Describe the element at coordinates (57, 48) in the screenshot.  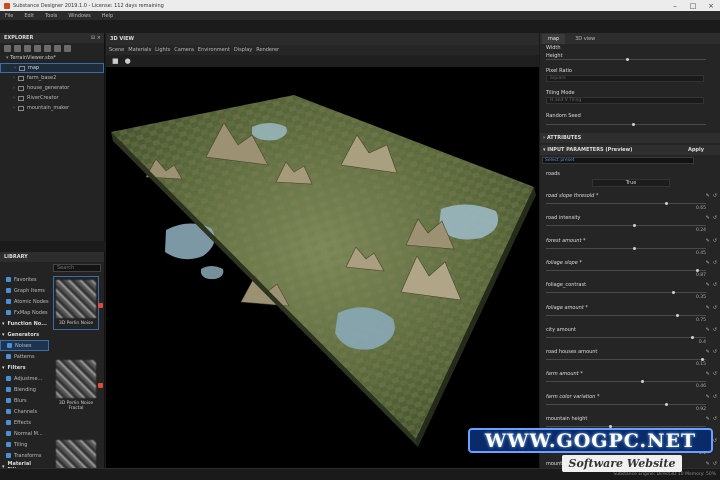
I see `undo-icon` at that location.